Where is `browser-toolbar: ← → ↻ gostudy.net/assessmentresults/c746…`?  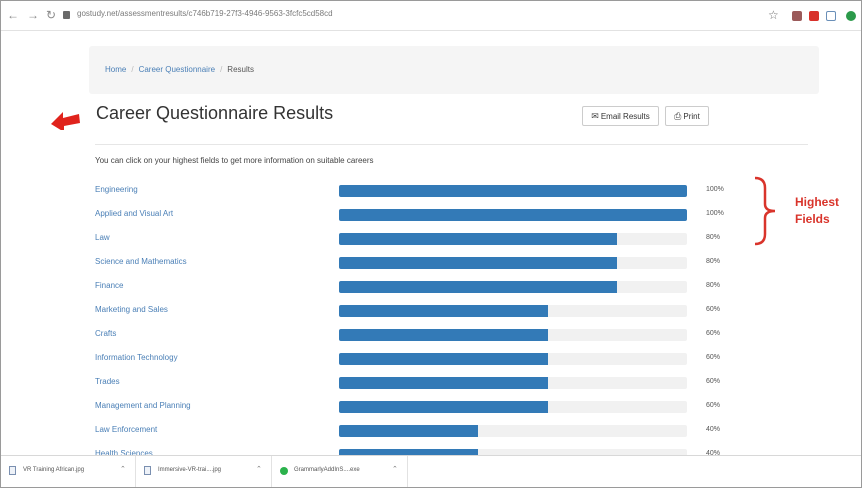
browser-toolbar: ← → ↻ gostudy.net/assessmentresults/c746… is located at coordinates (431, 16).